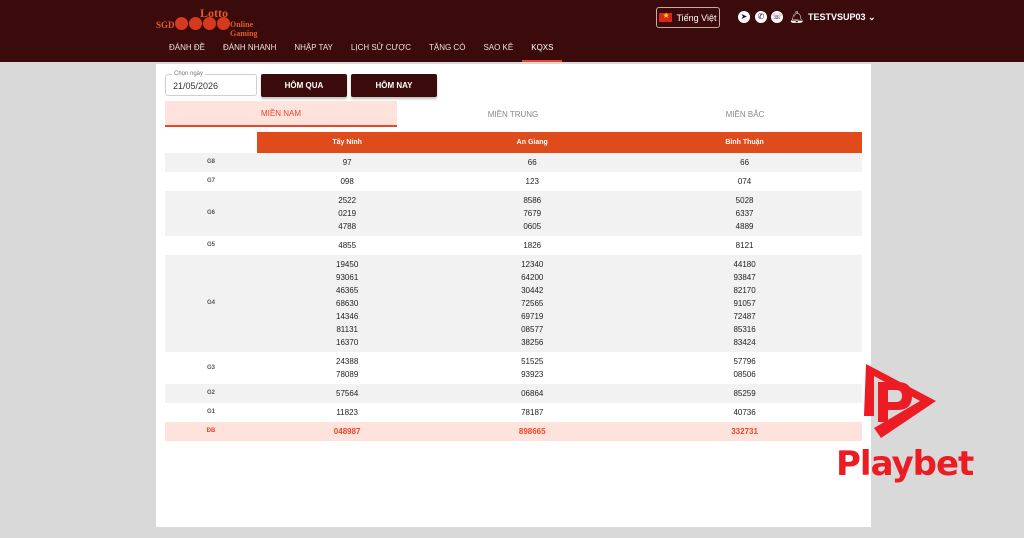  What do you see at coordinates (744, 316) in the screenshot?
I see `result-number: 72487` at bounding box center [744, 316].